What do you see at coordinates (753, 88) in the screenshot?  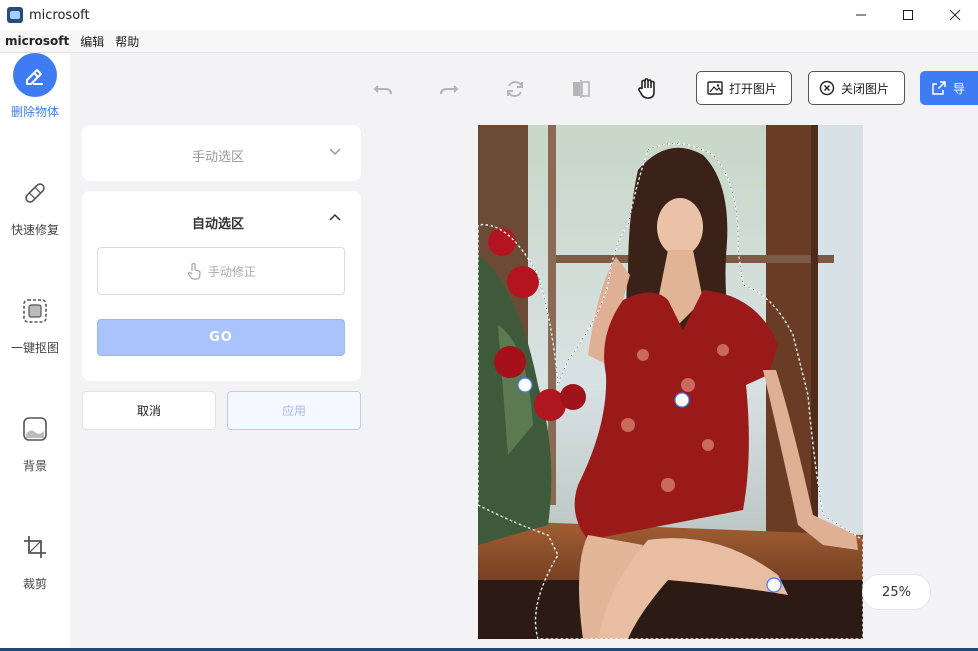 I see `open-image-label: 打开图片` at bounding box center [753, 88].